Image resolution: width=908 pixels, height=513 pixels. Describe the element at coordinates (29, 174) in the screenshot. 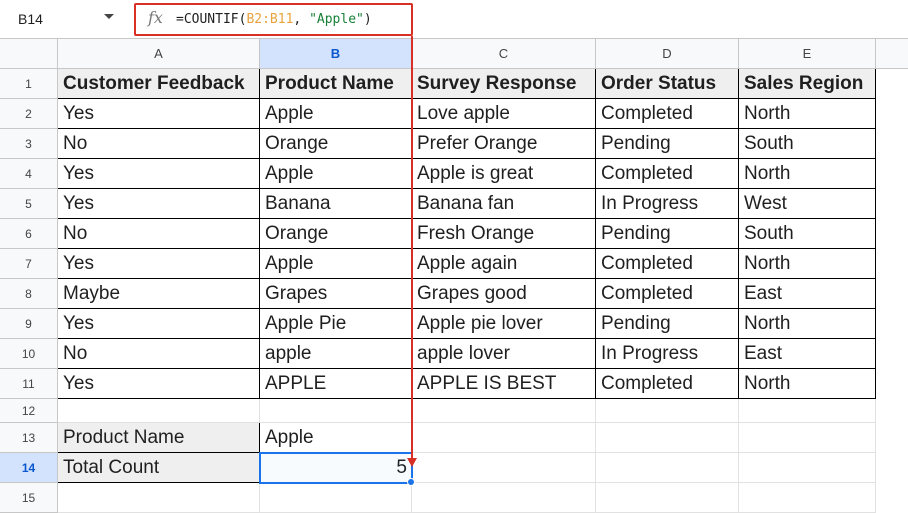

I see `row-header-4: 4` at that location.